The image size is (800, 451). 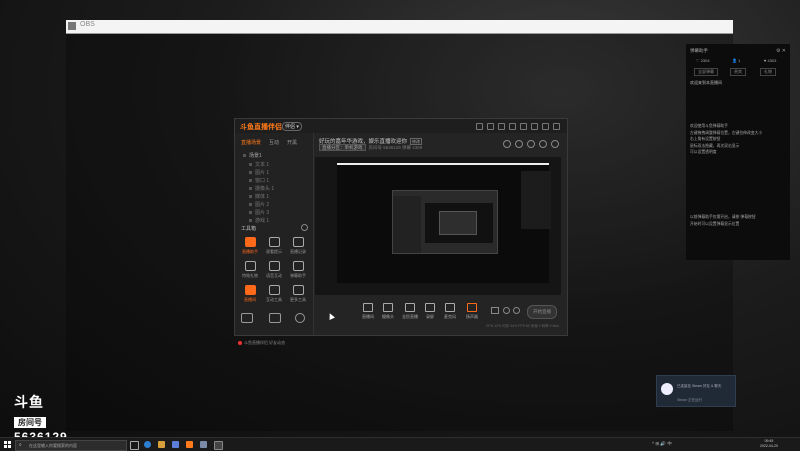 I want to click on source-item: 媒体 1, so click(x=259, y=196).